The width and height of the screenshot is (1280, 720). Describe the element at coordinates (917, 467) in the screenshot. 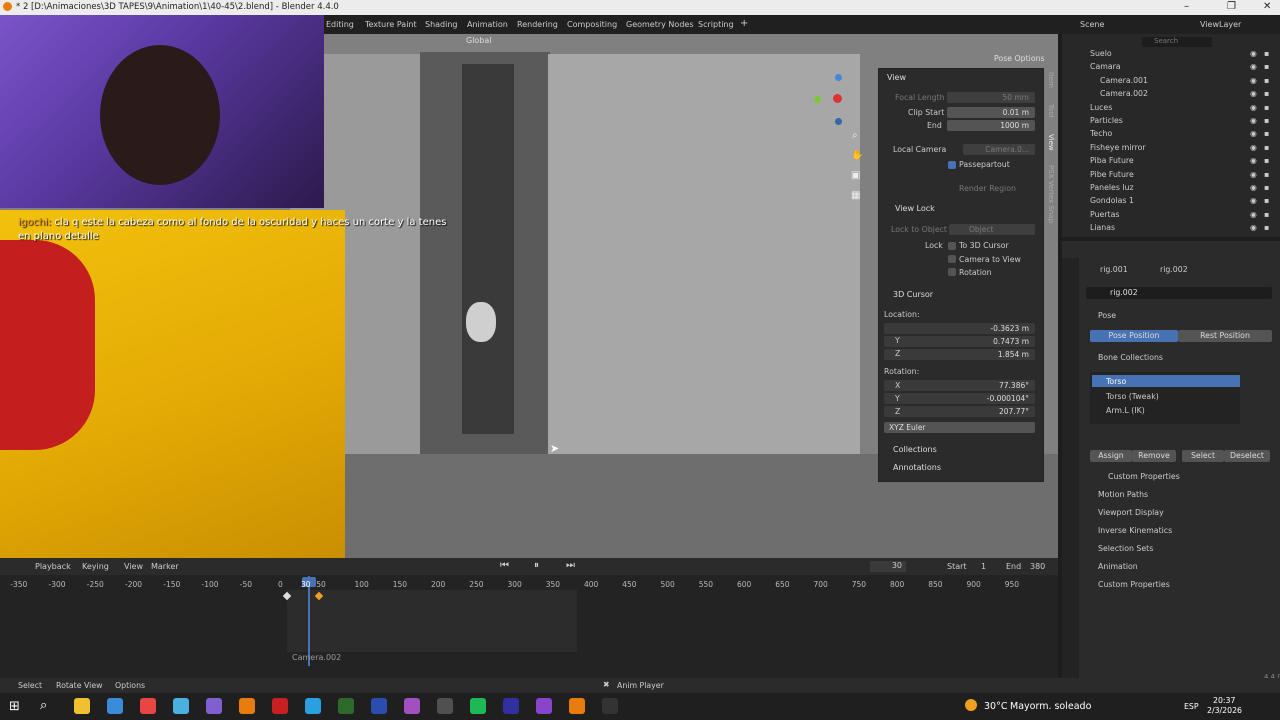

I see `annotations-header: Annotations` at that location.